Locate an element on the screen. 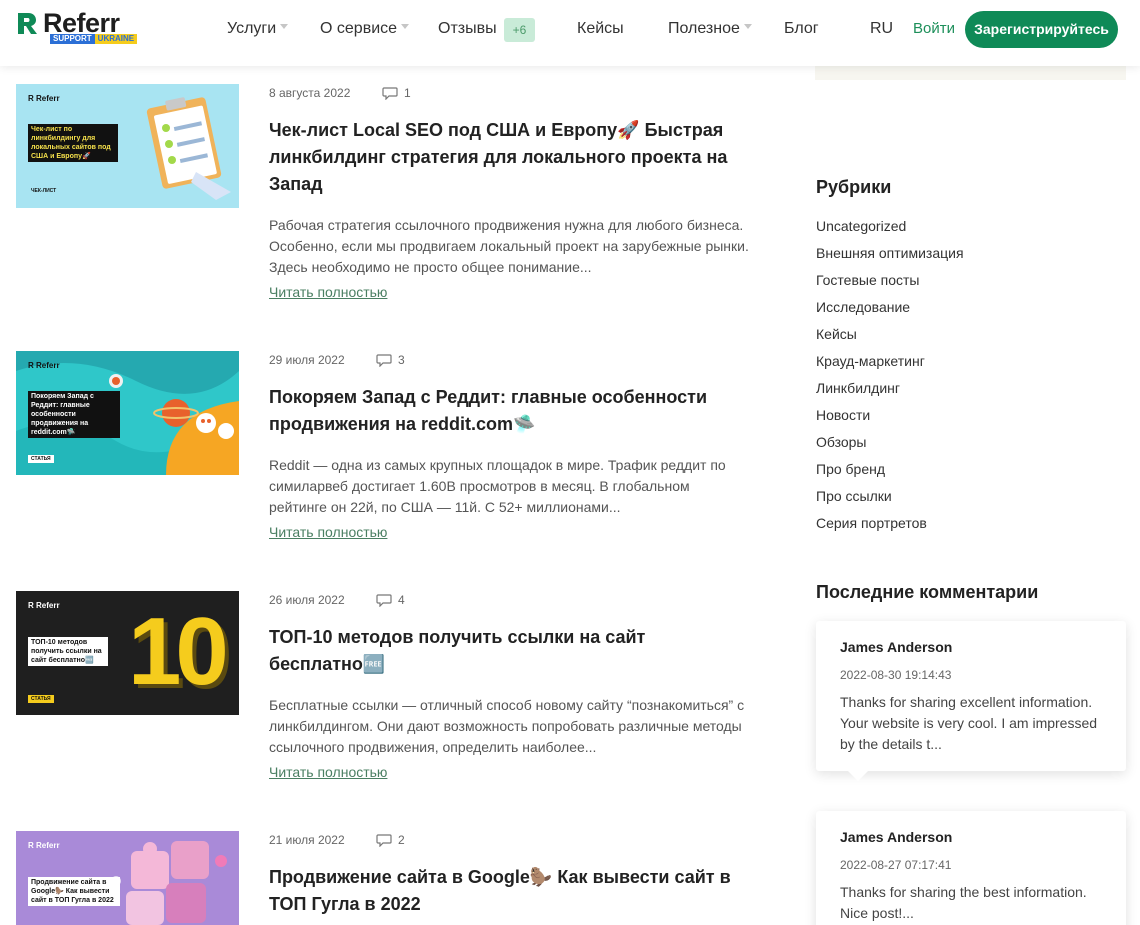  post-comment-count: 2 is located at coordinates (396, 840).